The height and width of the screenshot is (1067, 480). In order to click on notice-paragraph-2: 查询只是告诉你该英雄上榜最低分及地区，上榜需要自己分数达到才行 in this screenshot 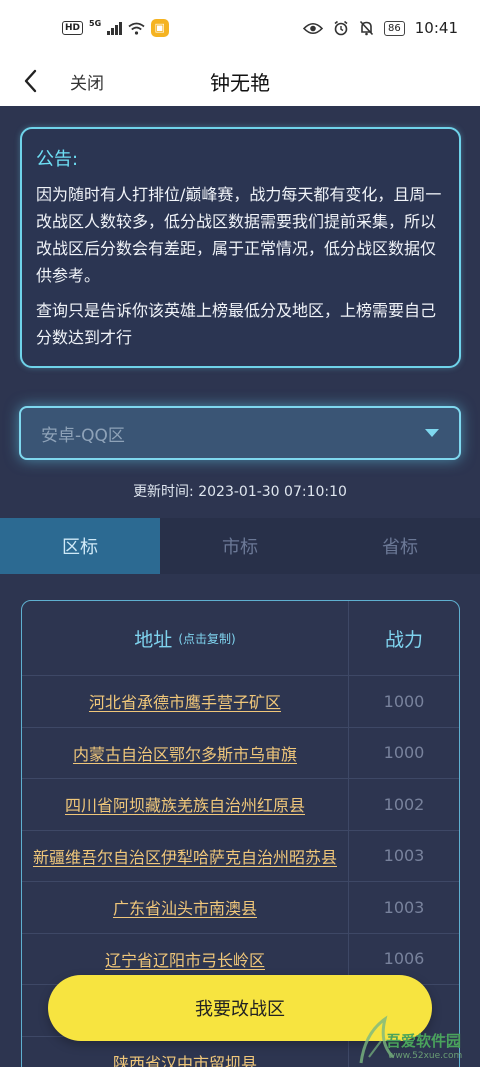, I will do `click(236, 324)`.